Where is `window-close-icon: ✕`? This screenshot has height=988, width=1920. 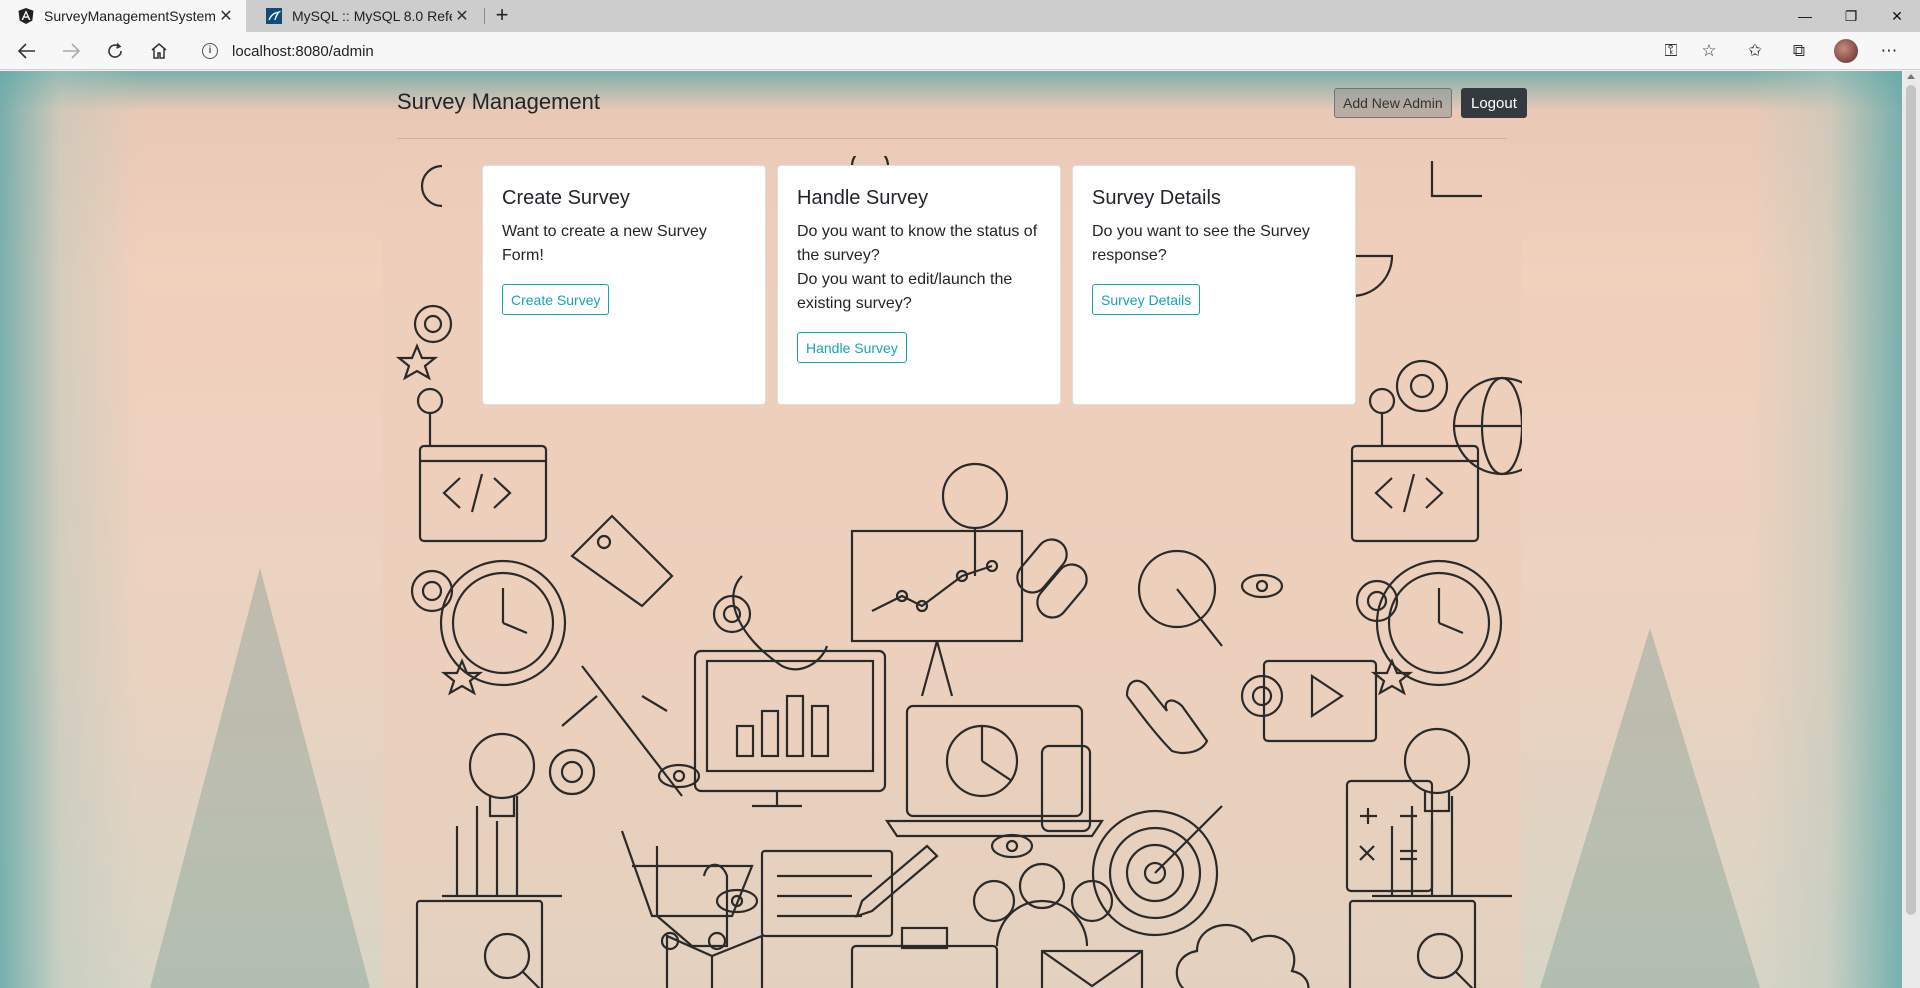
window-close-icon: ✕ is located at coordinates (1897, 16).